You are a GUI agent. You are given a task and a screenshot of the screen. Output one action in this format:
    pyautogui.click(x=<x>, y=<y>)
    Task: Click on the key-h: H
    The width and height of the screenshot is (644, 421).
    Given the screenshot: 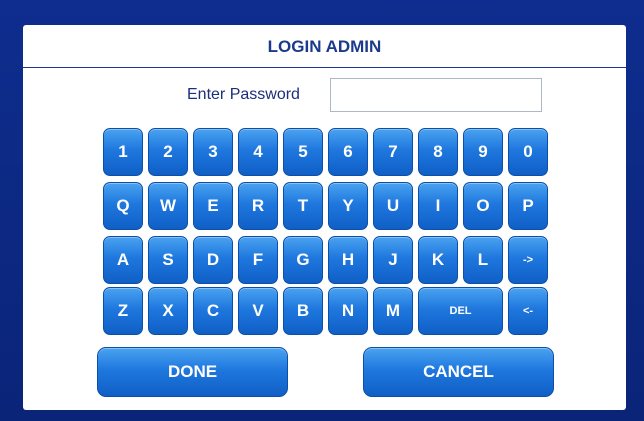 What is the action you would take?
    pyautogui.click(x=348, y=260)
    